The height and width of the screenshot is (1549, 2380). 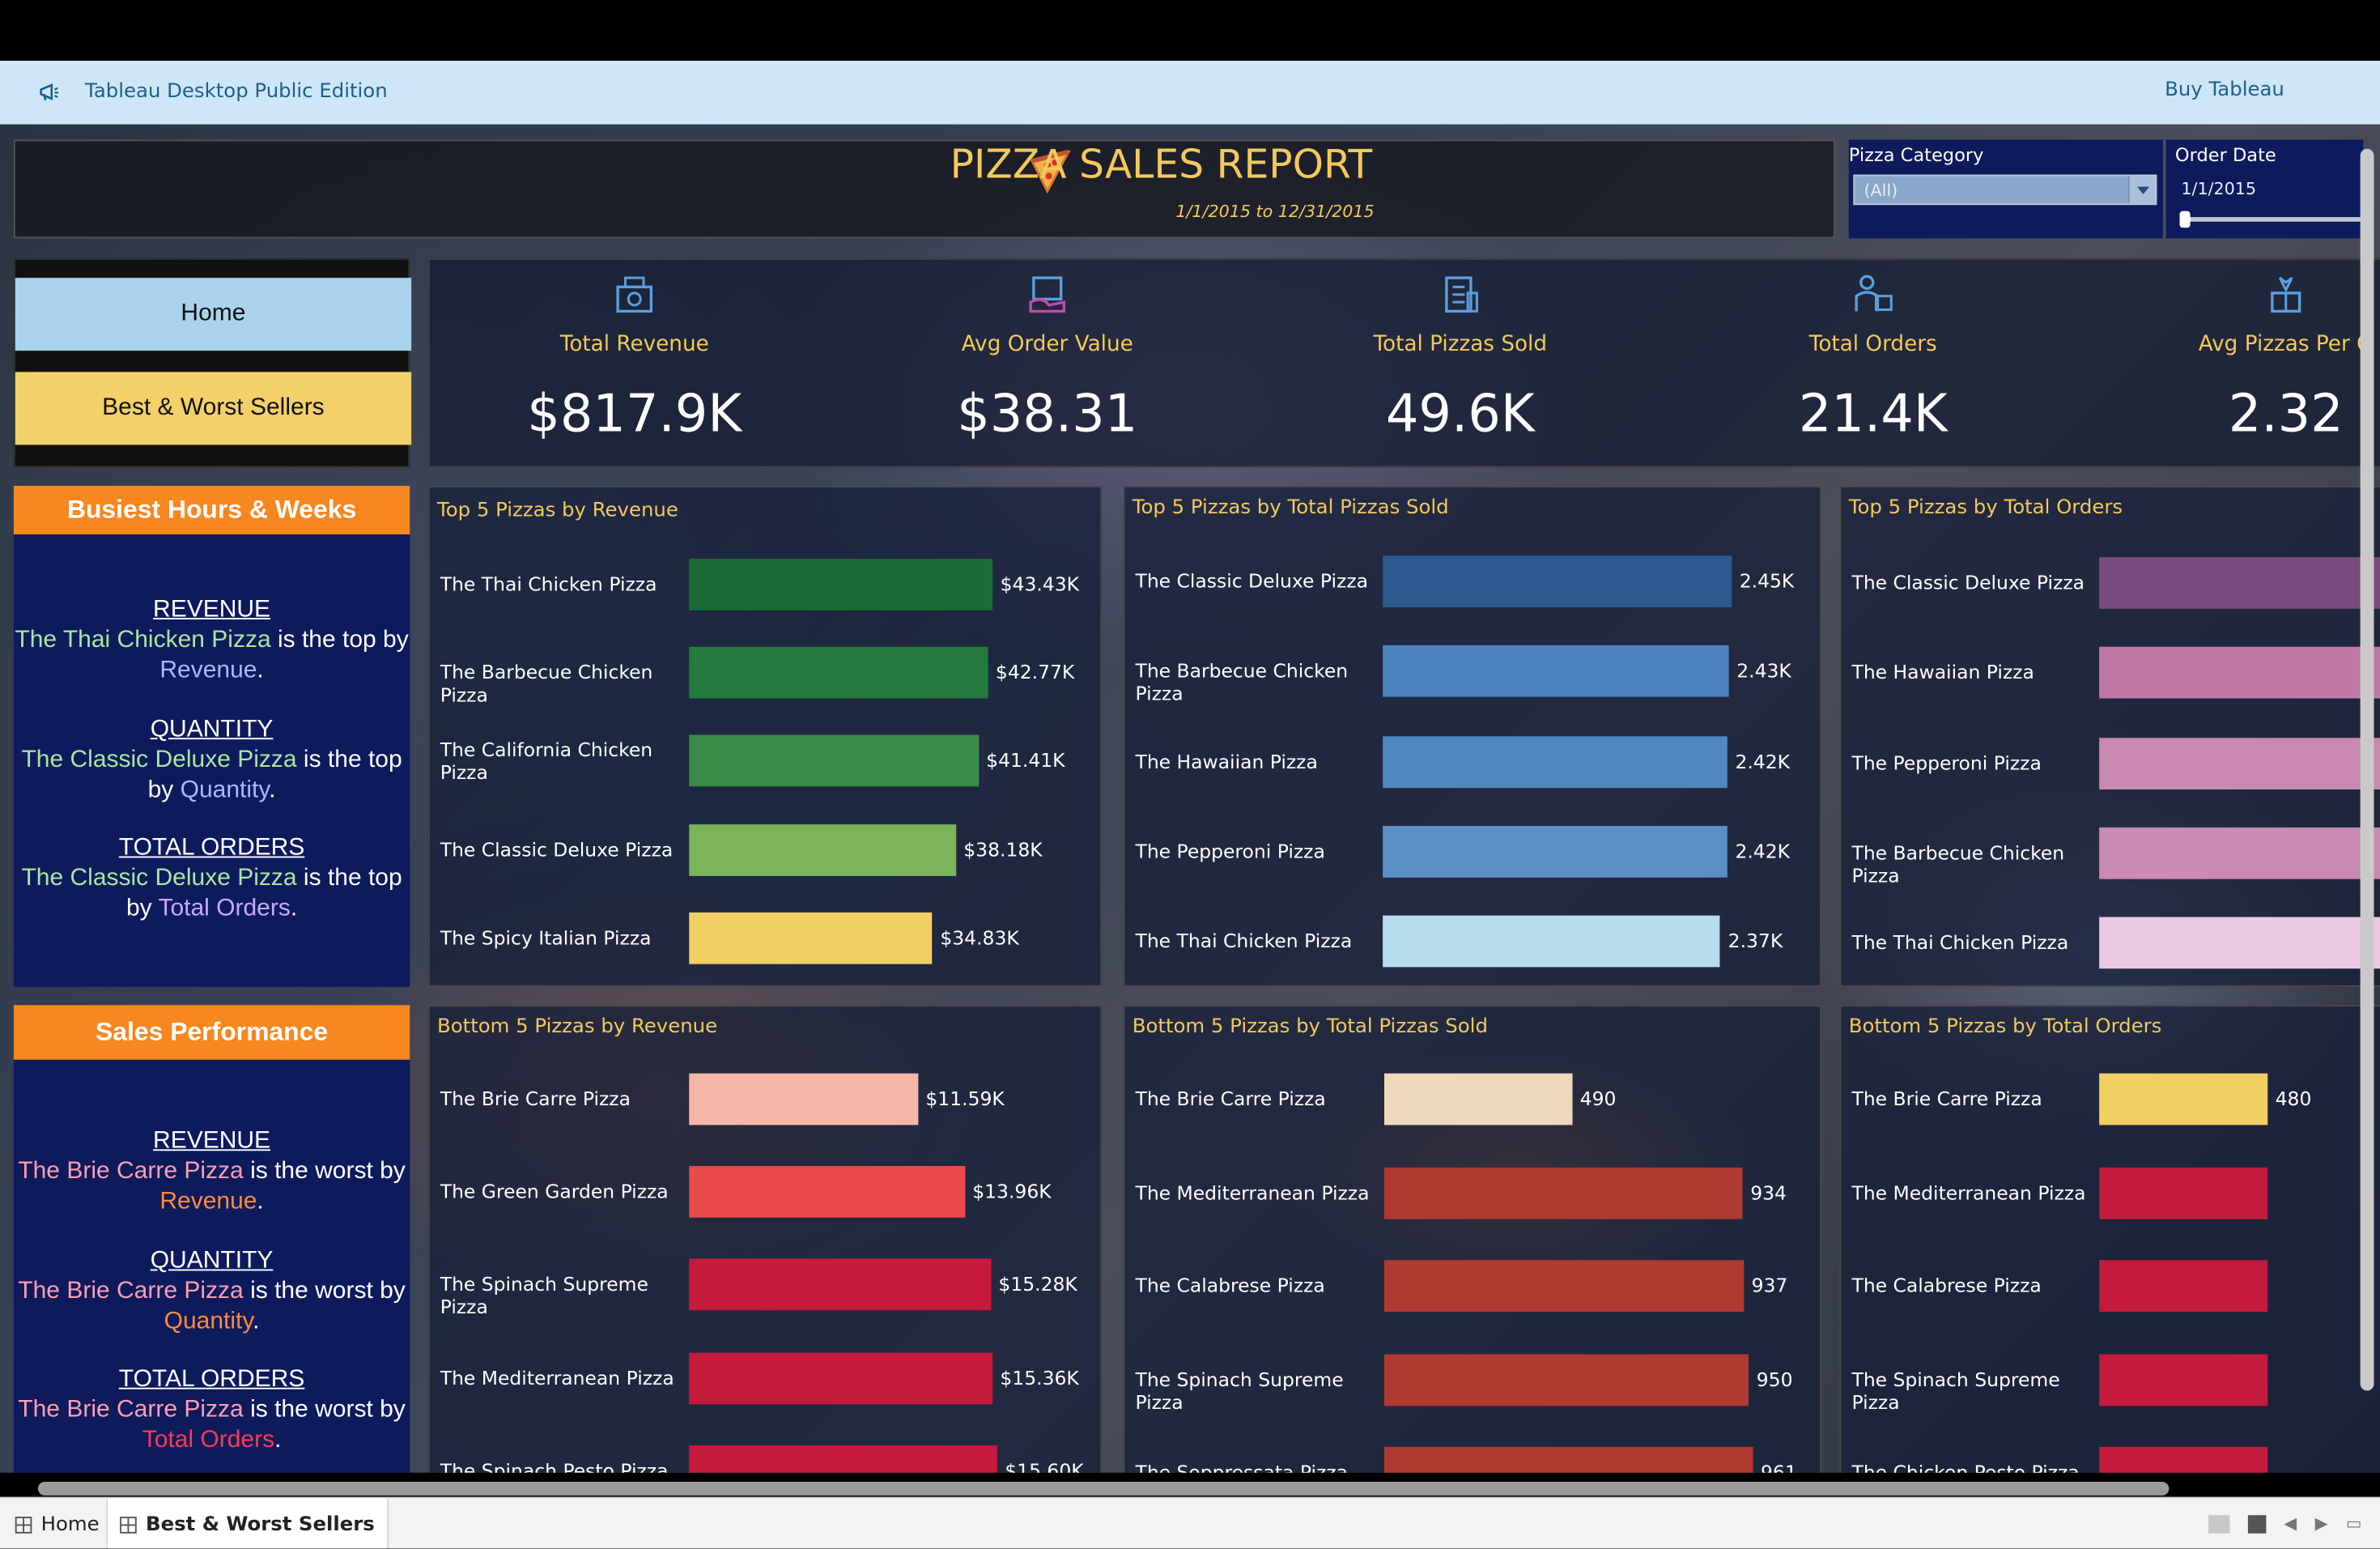 What do you see at coordinates (1763, 670) in the screenshot?
I see `bar-value-label: 2.43K` at bounding box center [1763, 670].